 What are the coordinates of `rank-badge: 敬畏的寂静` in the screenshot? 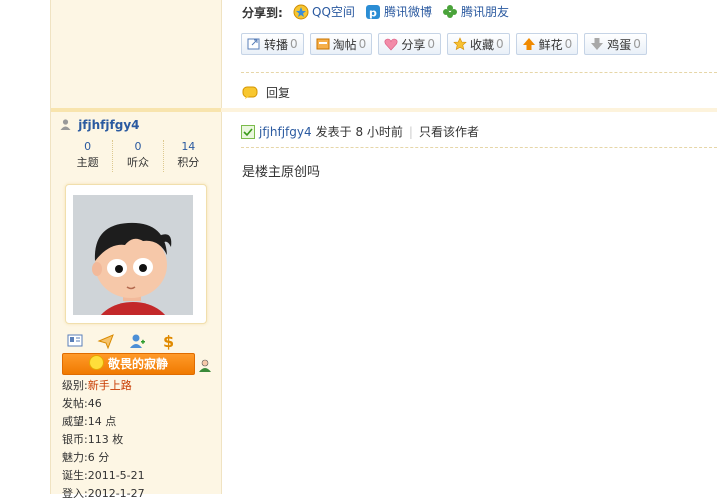 It's located at (128, 364).